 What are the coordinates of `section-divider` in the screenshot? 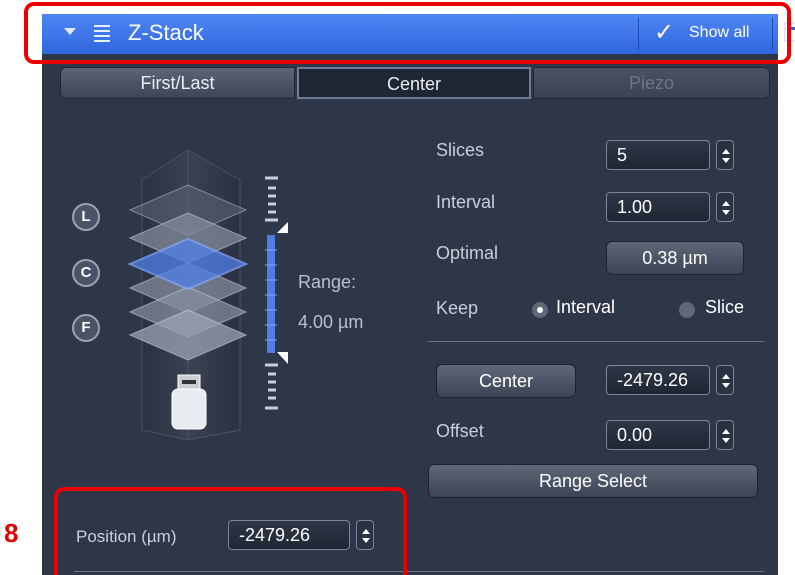 It's located at (596, 341).